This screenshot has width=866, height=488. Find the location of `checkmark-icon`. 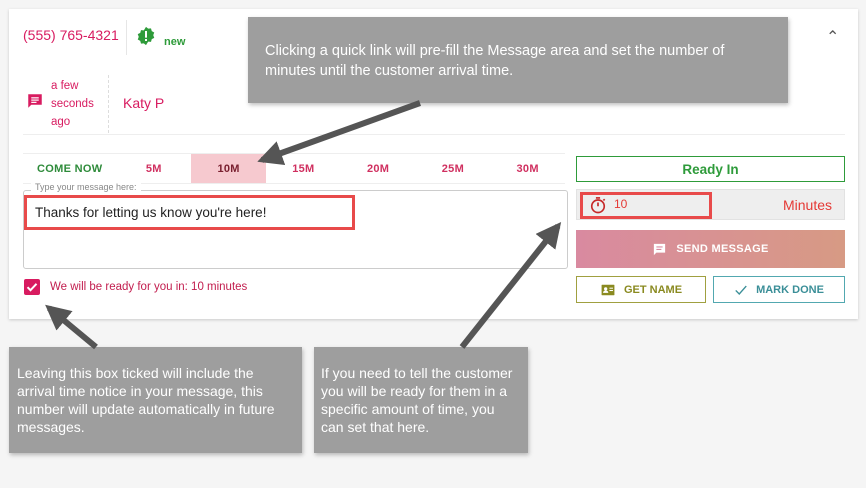

checkmark-icon is located at coordinates (32, 287).